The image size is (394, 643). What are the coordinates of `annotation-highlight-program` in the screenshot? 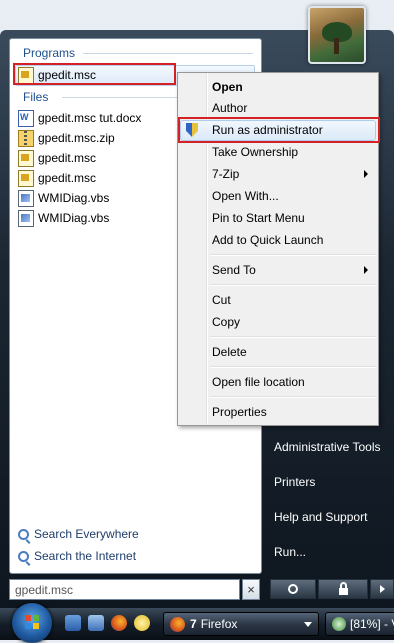 It's located at (94, 74).